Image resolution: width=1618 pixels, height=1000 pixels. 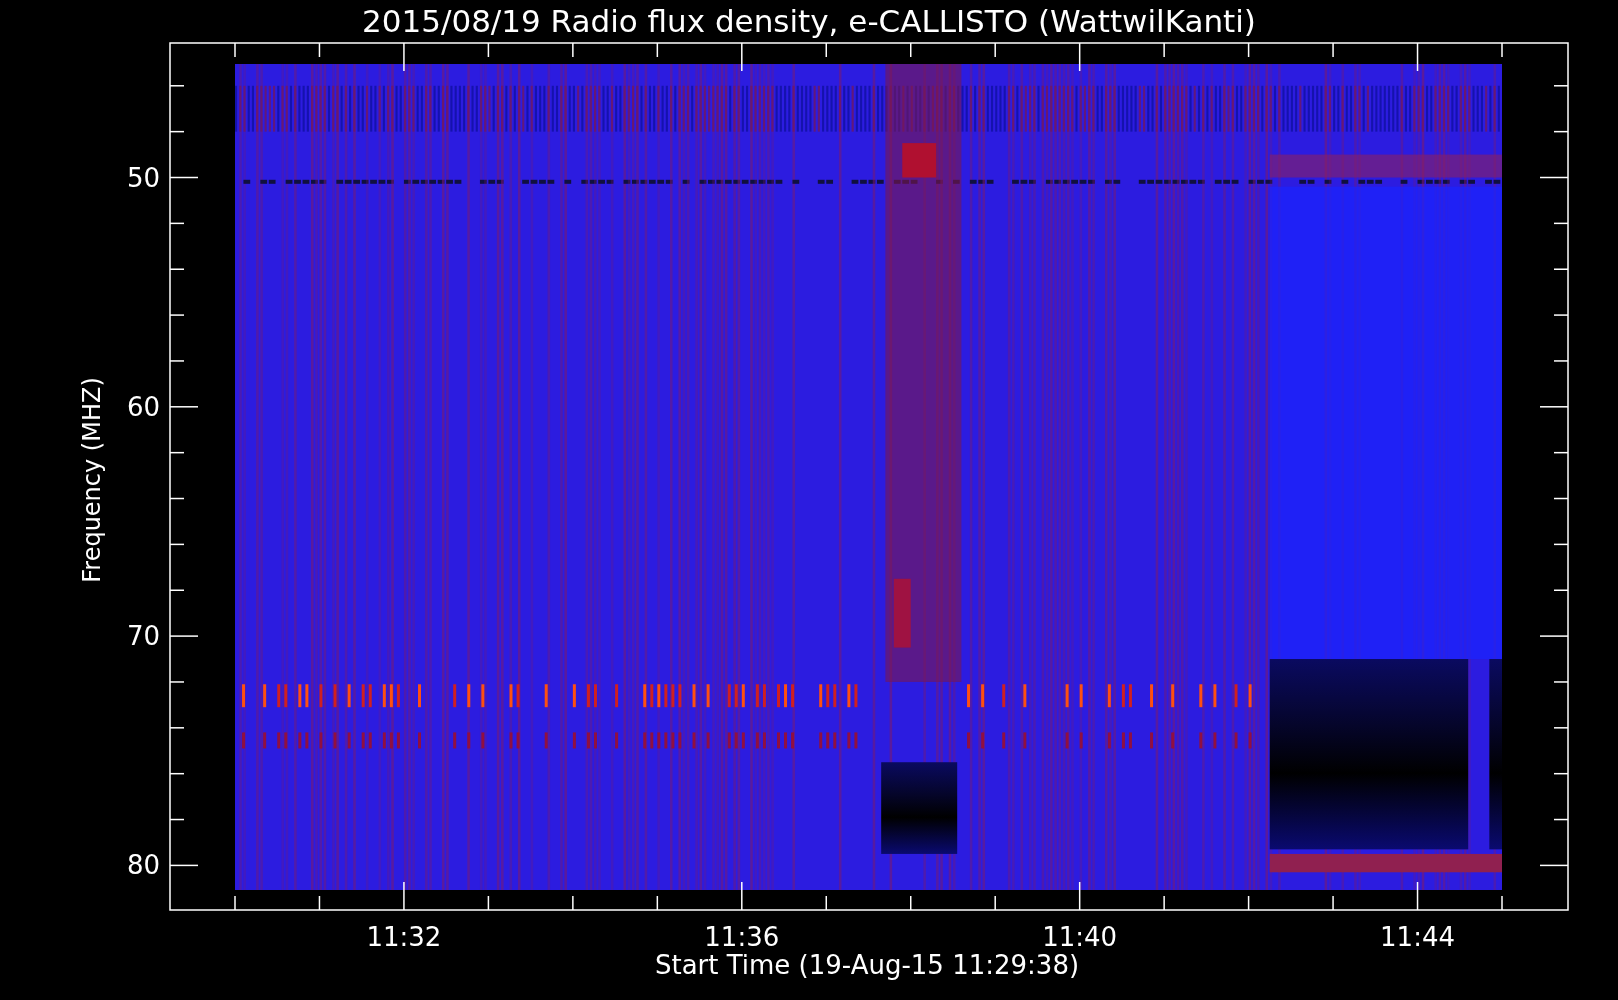 I want to click on tick-label: 80, so click(x=143, y=865).